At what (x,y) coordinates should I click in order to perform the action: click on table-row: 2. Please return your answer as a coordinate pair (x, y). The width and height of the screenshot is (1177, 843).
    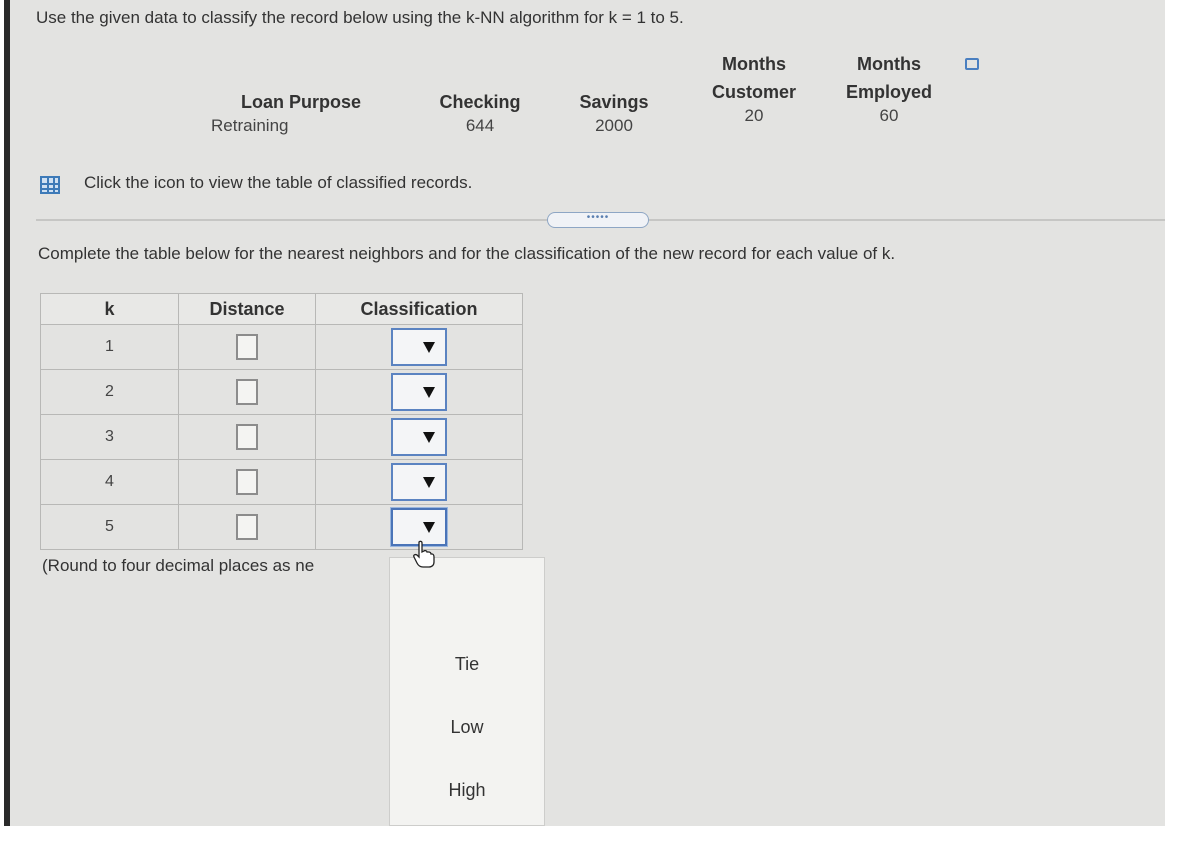
    Looking at the image, I should click on (281, 392).